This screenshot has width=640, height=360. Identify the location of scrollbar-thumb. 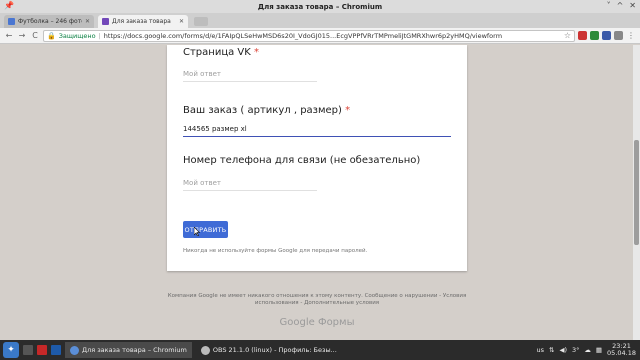
(636, 192).